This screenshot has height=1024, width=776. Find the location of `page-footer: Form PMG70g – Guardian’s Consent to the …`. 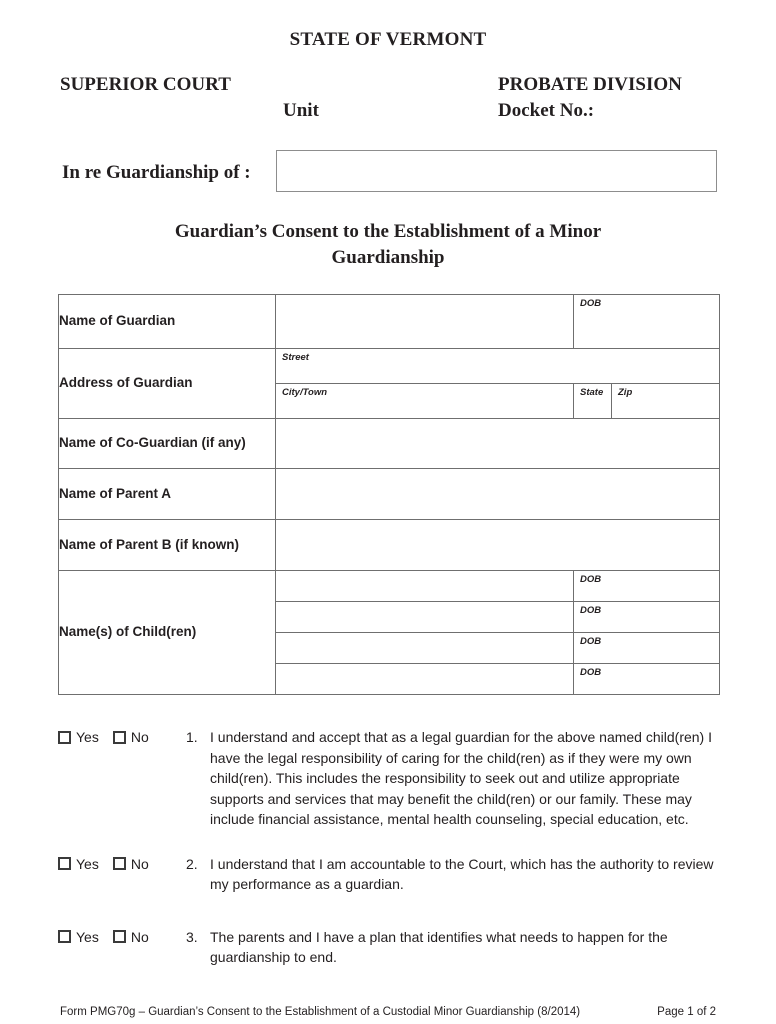

page-footer: Form PMG70g – Guardian’s Consent to the … is located at coordinates (388, 1012).